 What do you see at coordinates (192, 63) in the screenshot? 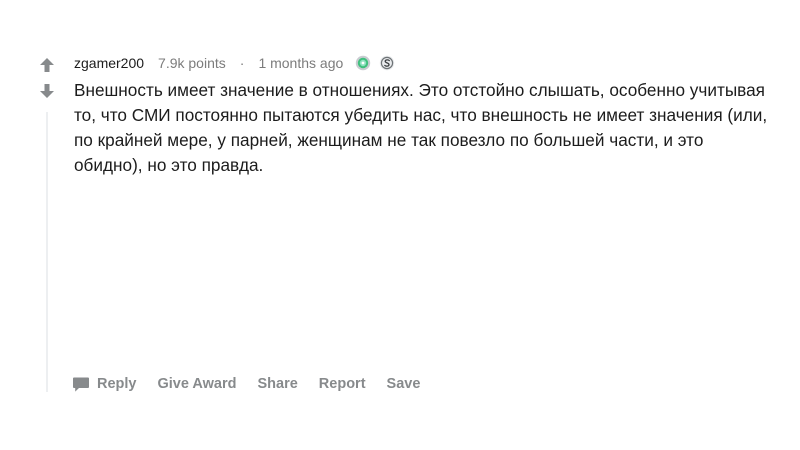
I see `comment-points: 7.9k points` at bounding box center [192, 63].